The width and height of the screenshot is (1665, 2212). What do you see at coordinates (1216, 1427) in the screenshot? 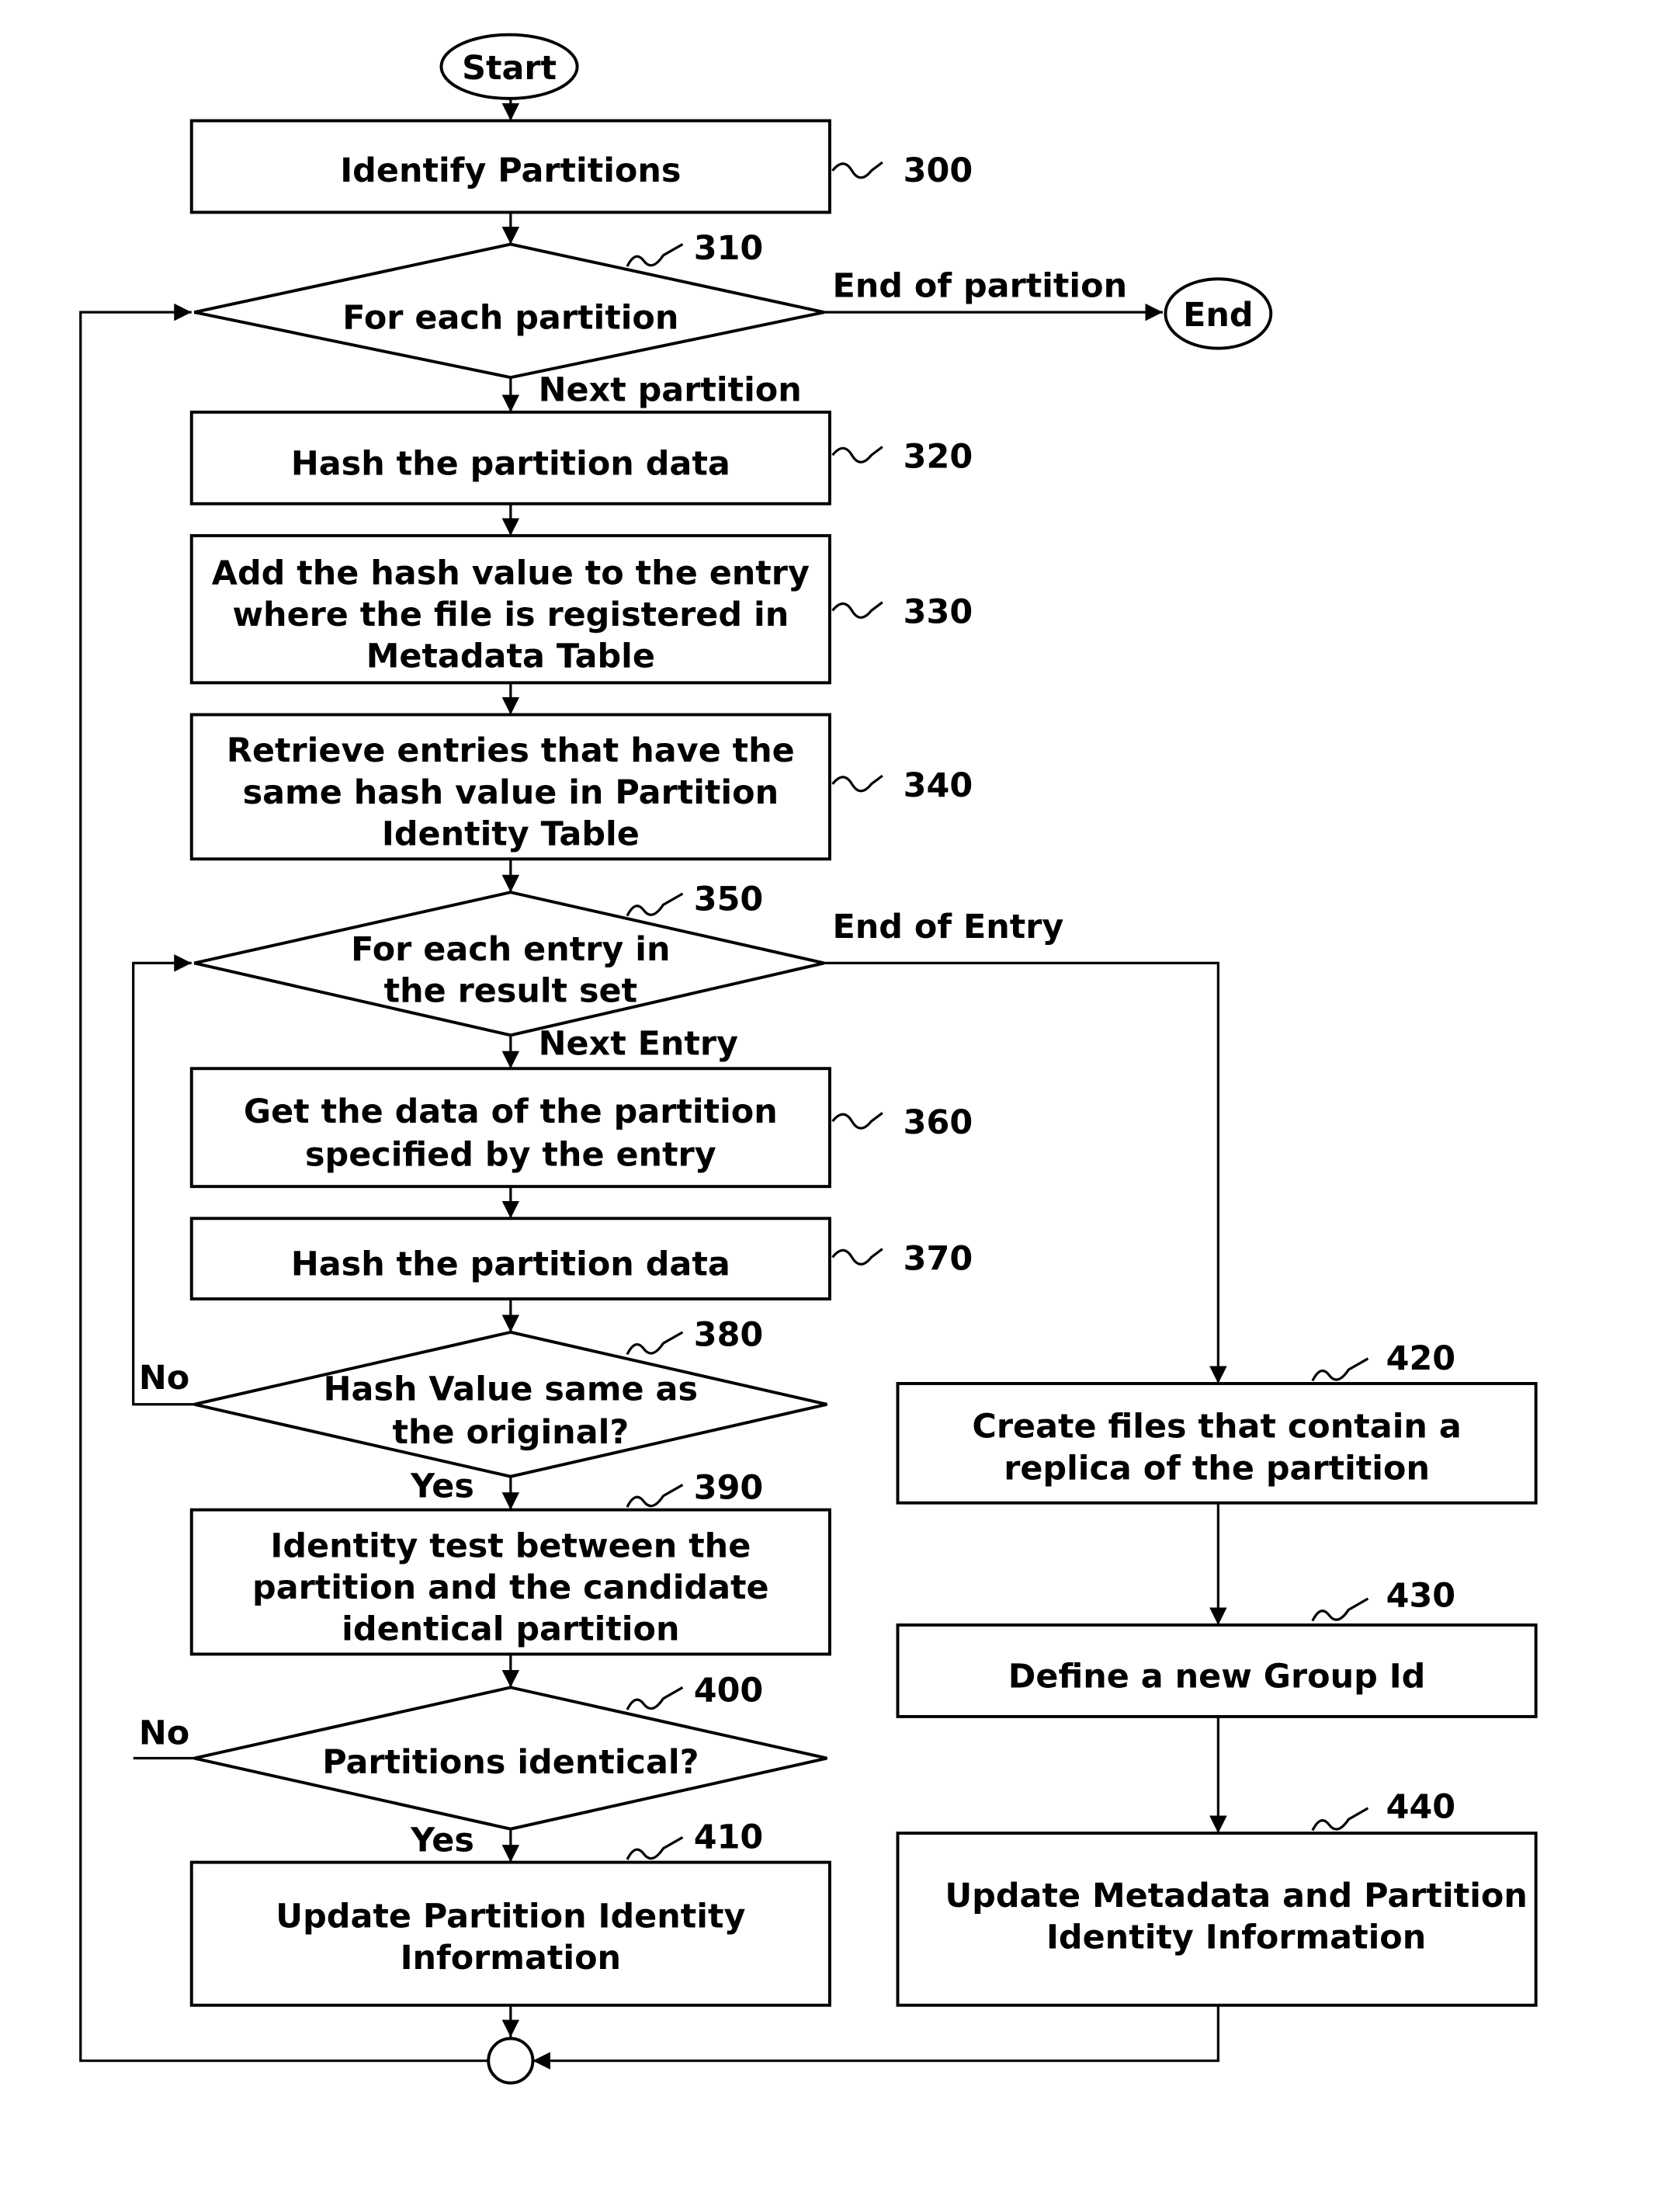
I see `step-420-line-1: Create files that contain a` at bounding box center [1216, 1427].